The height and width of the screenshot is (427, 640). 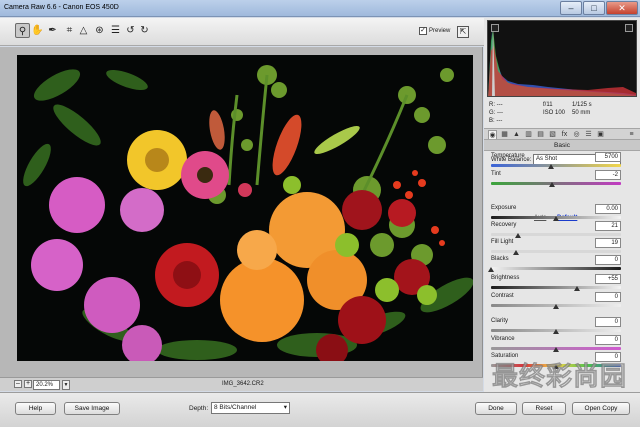 I want to click on temperature-label: Temperature, so click(x=508, y=156).